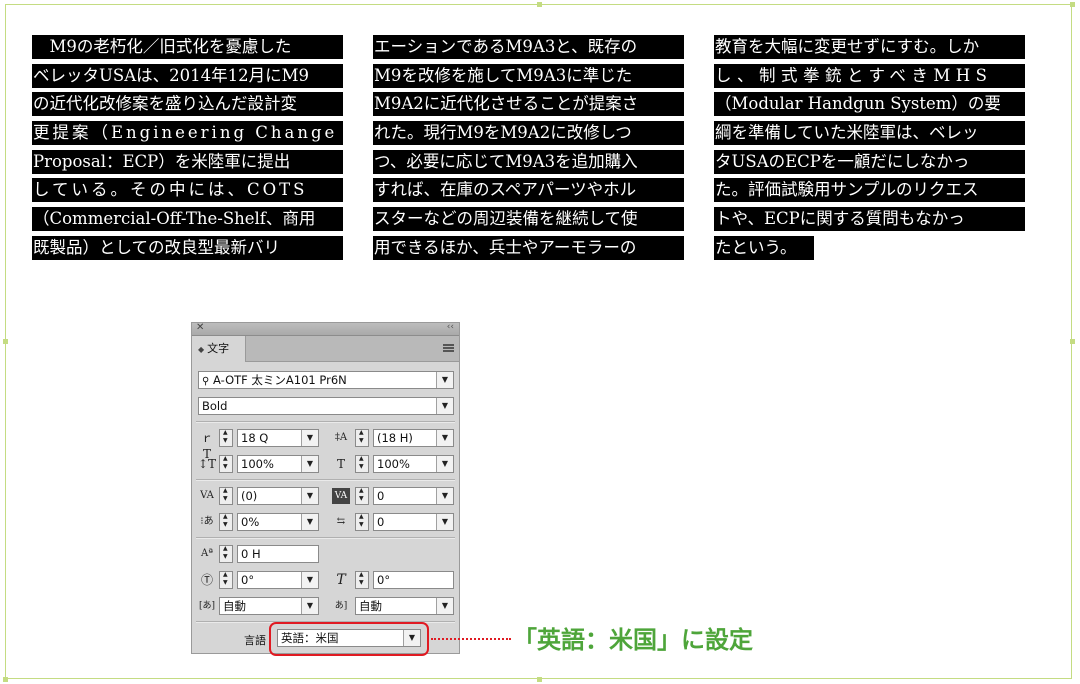 This screenshot has width=1080, height=684. Describe the element at coordinates (413, 522) in the screenshot. I see `aki-field: 0 ▼` at that location.